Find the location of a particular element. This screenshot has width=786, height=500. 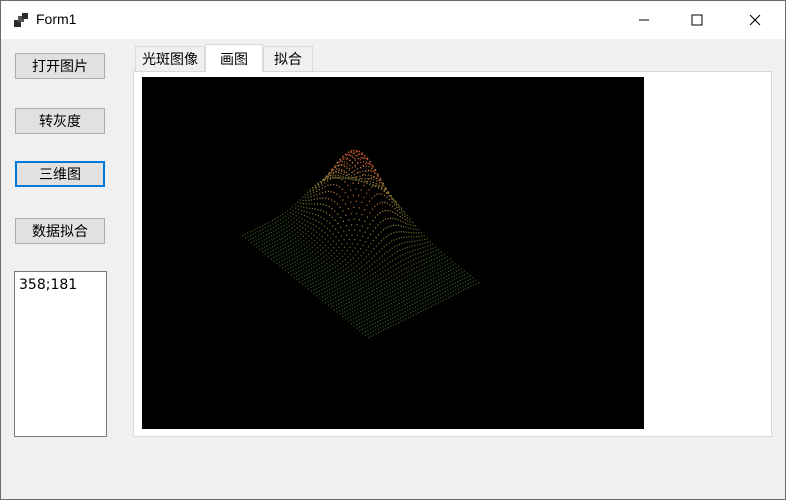

surface-points is located at coordinates (361, 244).